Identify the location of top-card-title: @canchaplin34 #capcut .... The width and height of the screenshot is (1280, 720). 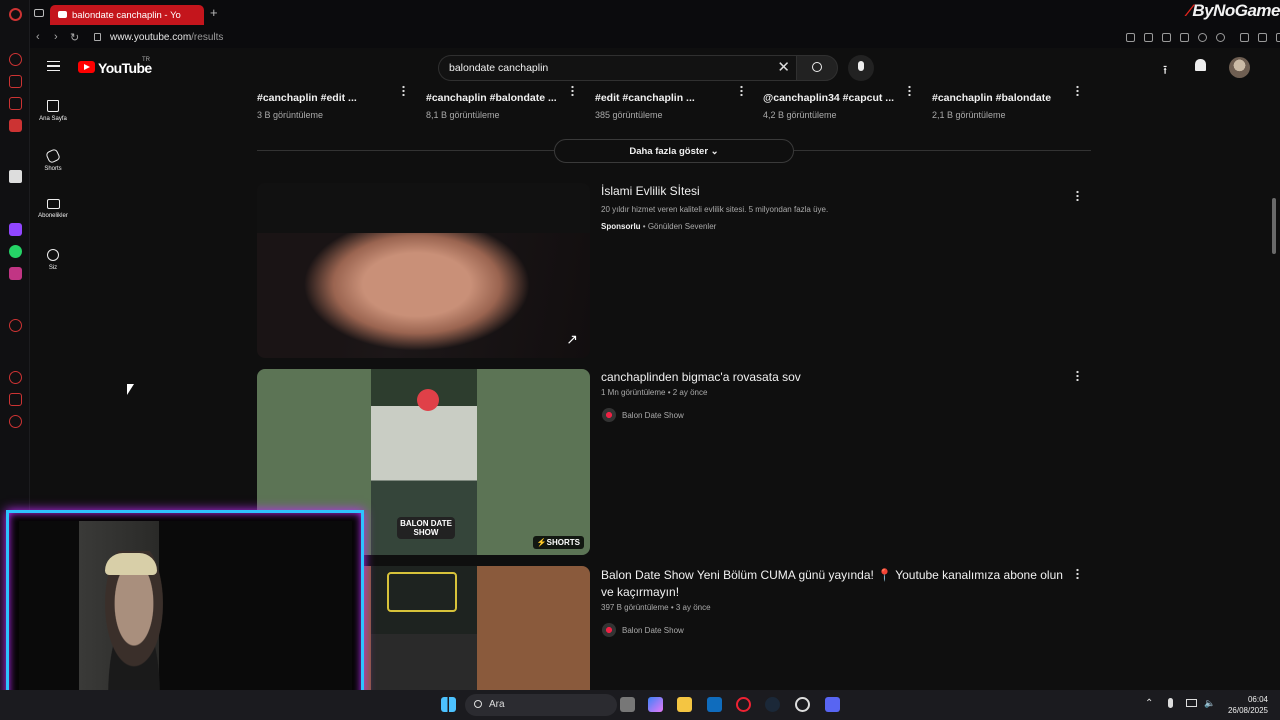
(828, 98).